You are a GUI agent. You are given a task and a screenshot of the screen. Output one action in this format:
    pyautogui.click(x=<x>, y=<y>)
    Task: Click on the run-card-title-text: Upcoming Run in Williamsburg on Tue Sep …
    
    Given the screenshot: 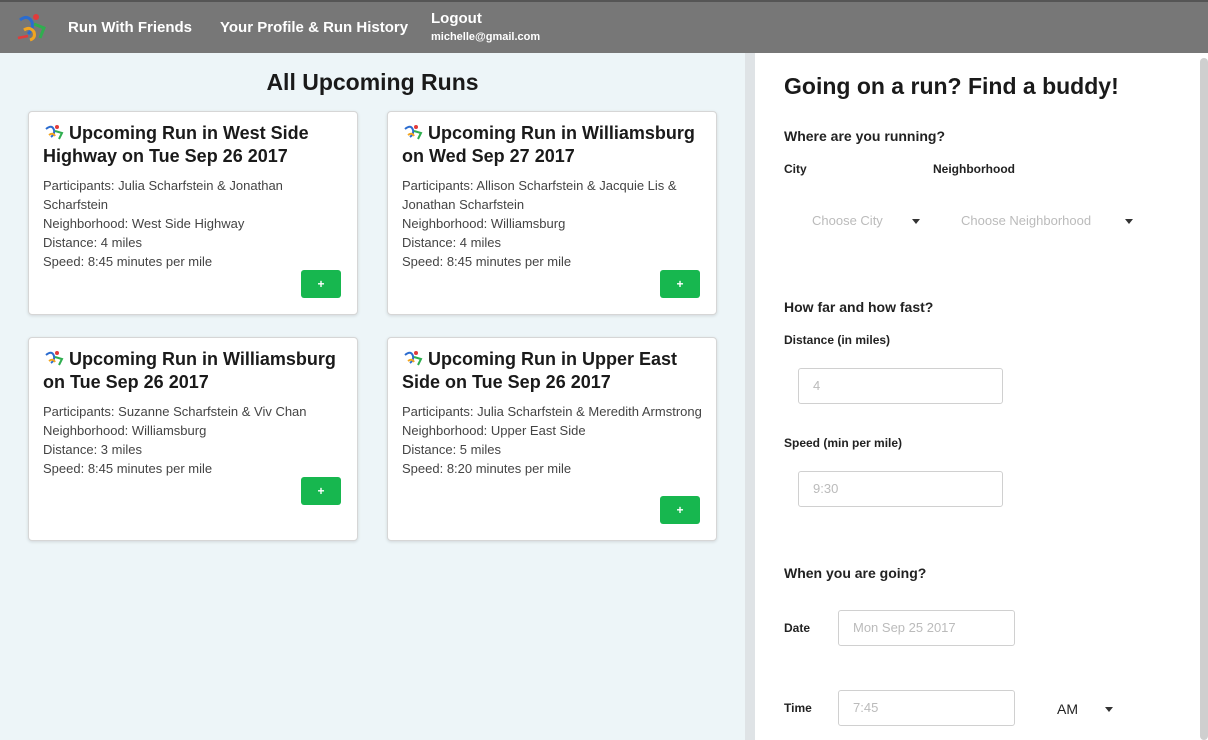 What is the action you would take?
    pyautogui.click(x=189, y=370)
    